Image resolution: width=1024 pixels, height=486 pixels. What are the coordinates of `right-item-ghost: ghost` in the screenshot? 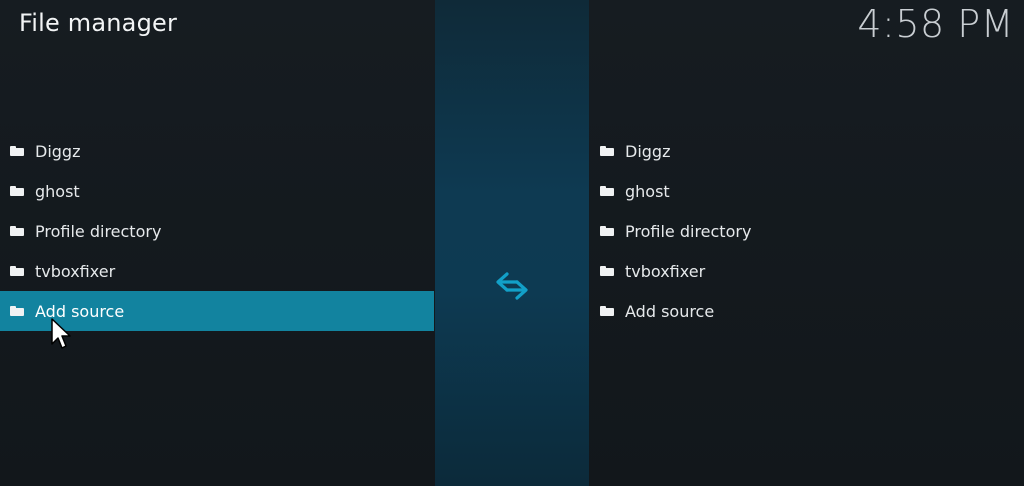 It's located at (807, 191).